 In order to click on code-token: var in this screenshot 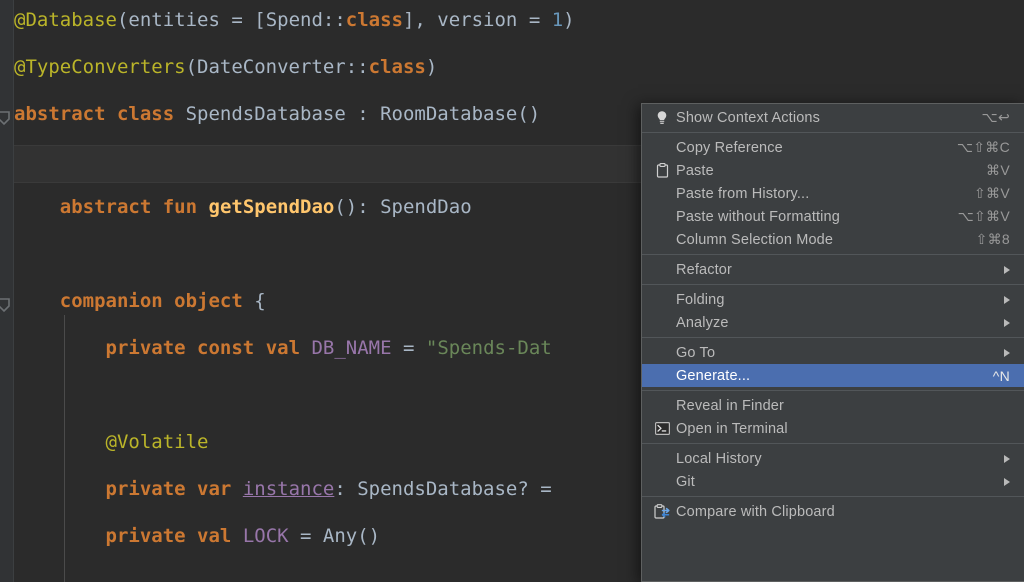, I will do `click(214, 489)`.